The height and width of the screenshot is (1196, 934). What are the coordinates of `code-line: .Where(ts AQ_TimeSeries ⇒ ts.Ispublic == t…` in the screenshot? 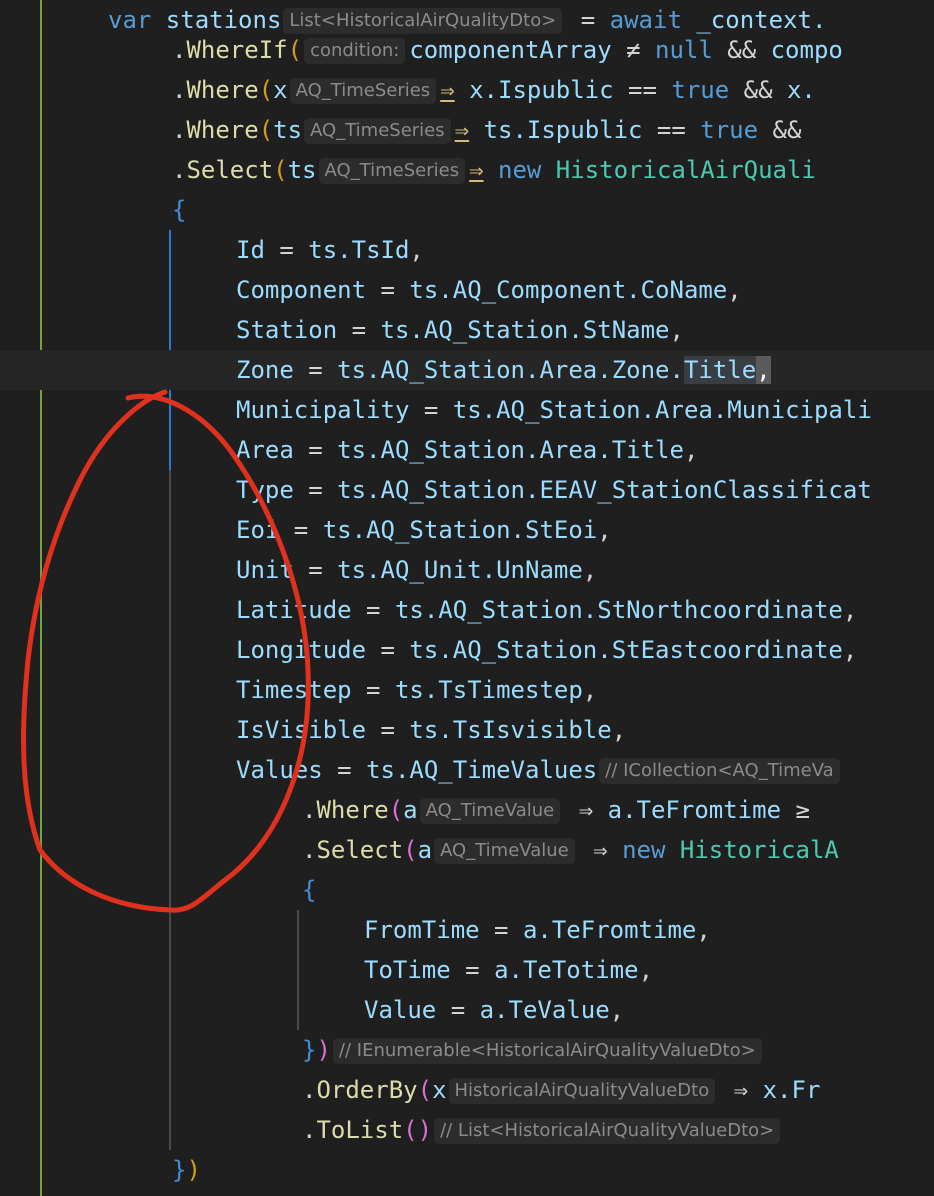 It's located at (400, 130).